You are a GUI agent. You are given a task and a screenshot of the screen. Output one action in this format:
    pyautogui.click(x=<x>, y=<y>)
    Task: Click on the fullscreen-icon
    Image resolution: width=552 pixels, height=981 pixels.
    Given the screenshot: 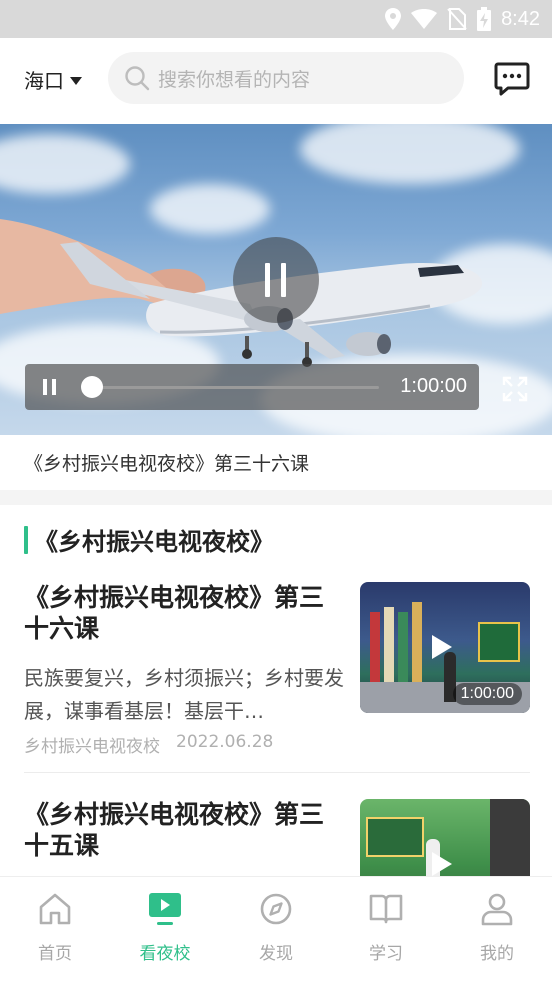 What is the action you would take?
    pyautogui.click(x=515, y=389)
    